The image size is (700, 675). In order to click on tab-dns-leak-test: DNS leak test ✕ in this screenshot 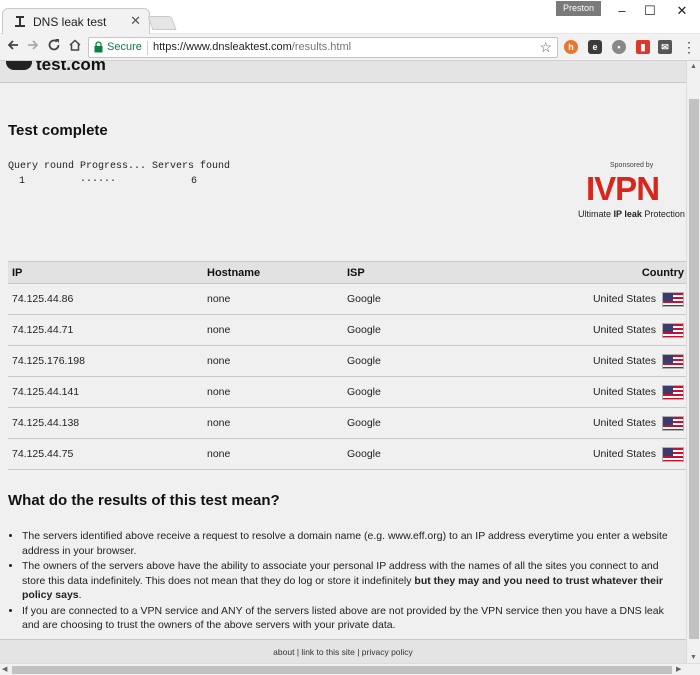, I will do `click(76, 21)`.